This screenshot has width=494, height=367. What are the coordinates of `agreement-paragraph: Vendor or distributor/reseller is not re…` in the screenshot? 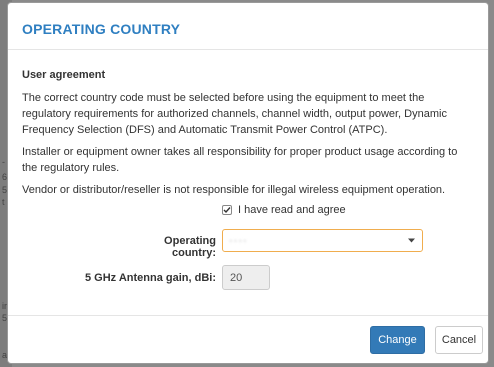 It's located at (234, 190).